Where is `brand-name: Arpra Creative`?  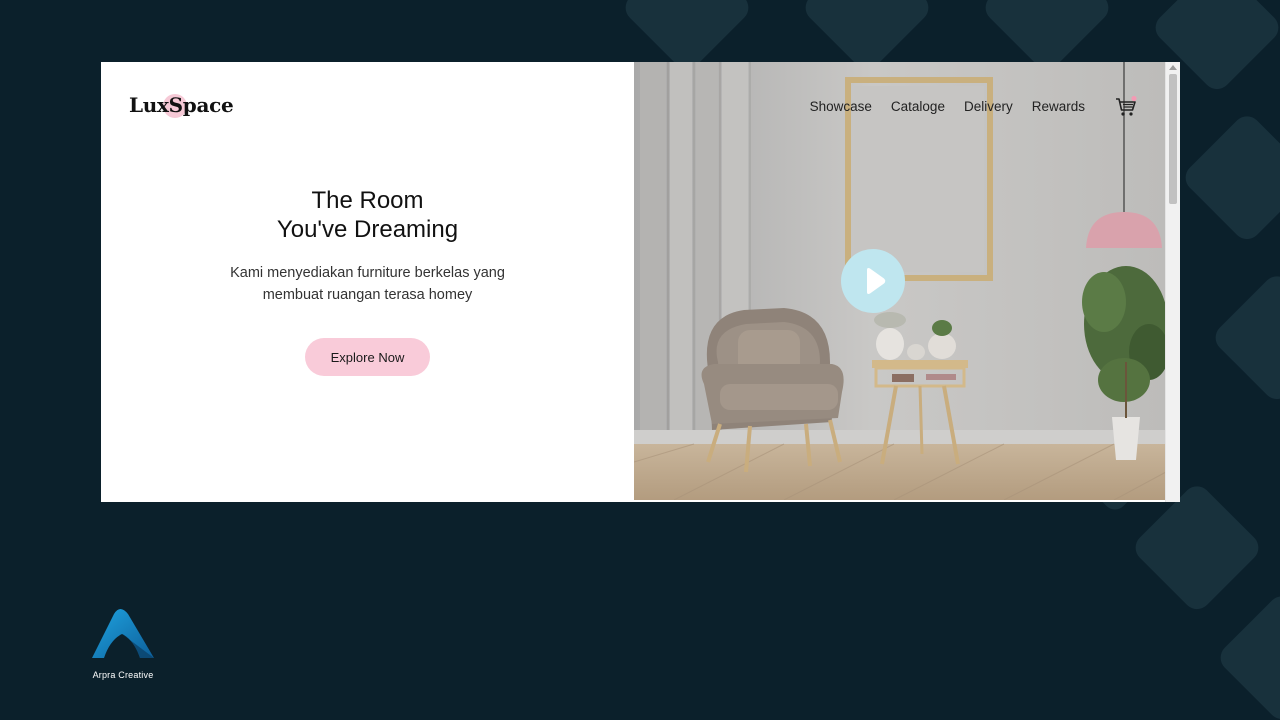 brand-name: Arpra Creative is located at coordinates (123, 675).